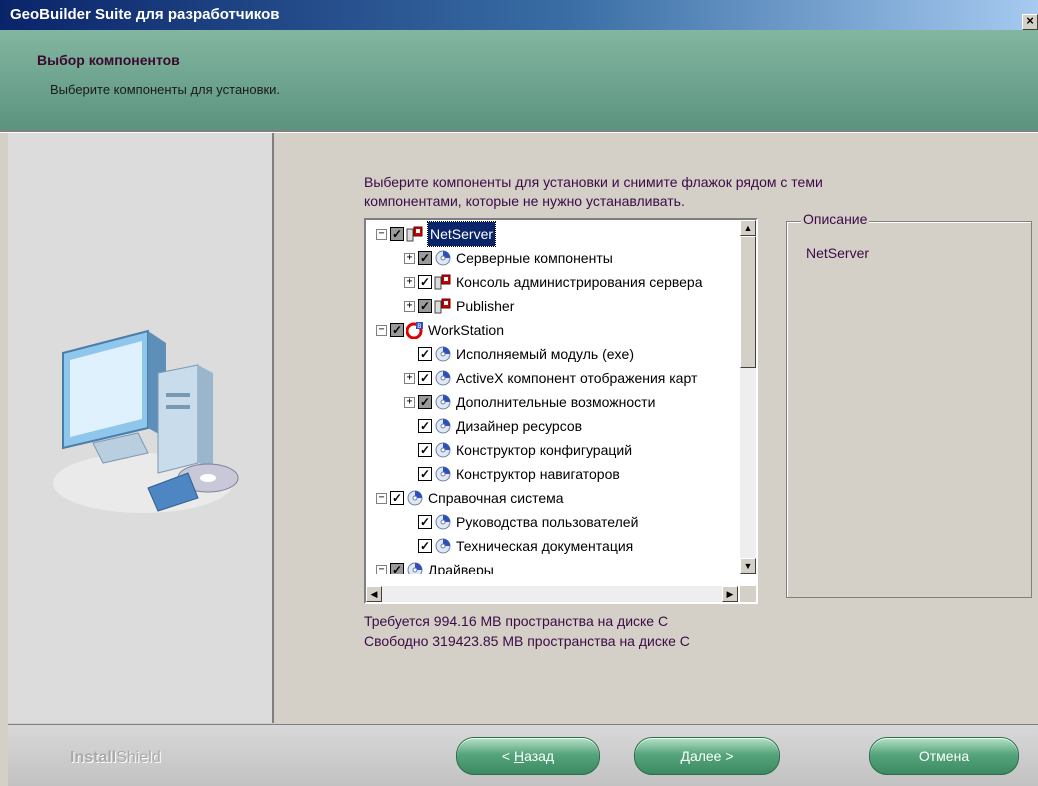  Describe the element at coordinates (539, 756) in the screenshot. I see `back-label: азад` at that location.